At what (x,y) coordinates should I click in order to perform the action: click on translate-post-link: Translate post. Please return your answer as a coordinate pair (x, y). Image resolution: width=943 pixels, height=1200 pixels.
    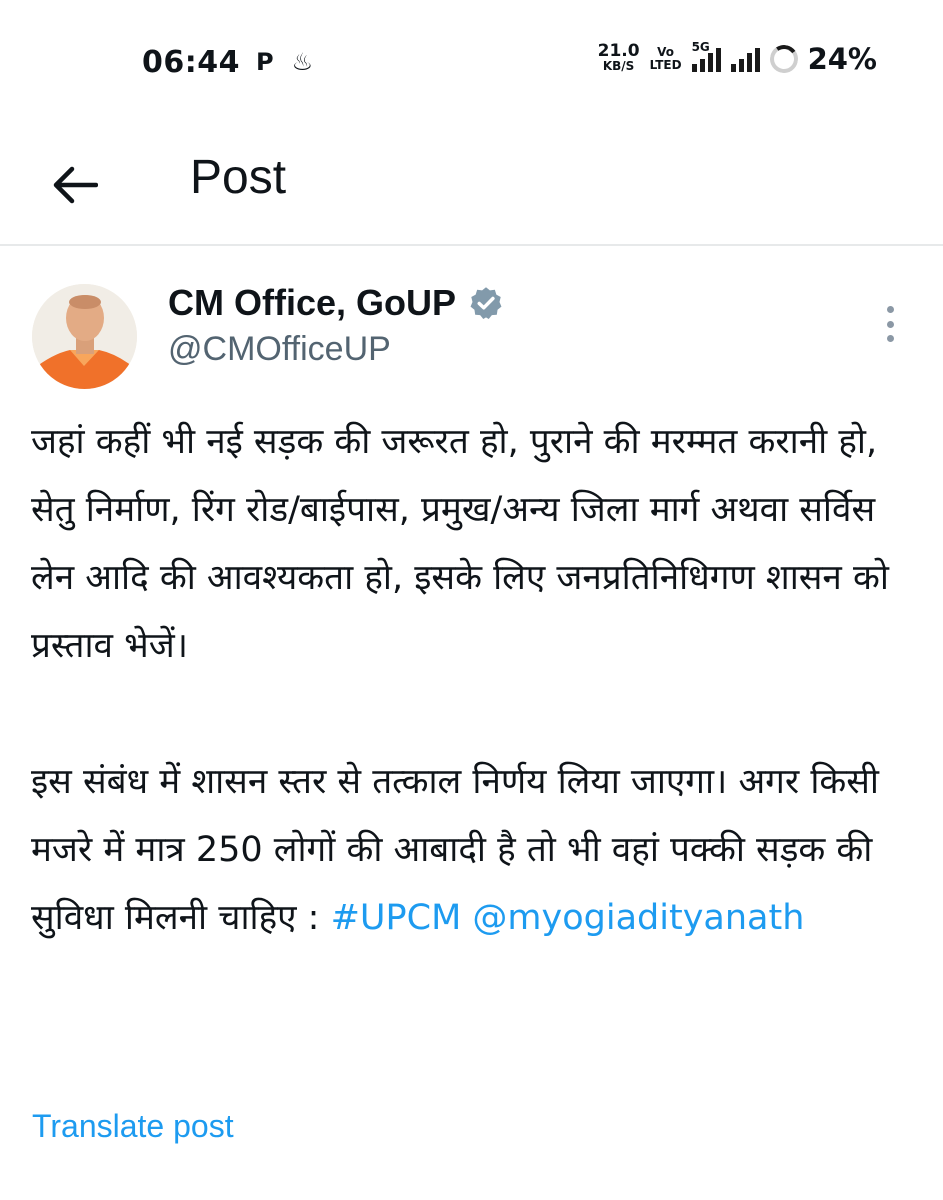
    Looking at the image, I should click on (133, 1126).